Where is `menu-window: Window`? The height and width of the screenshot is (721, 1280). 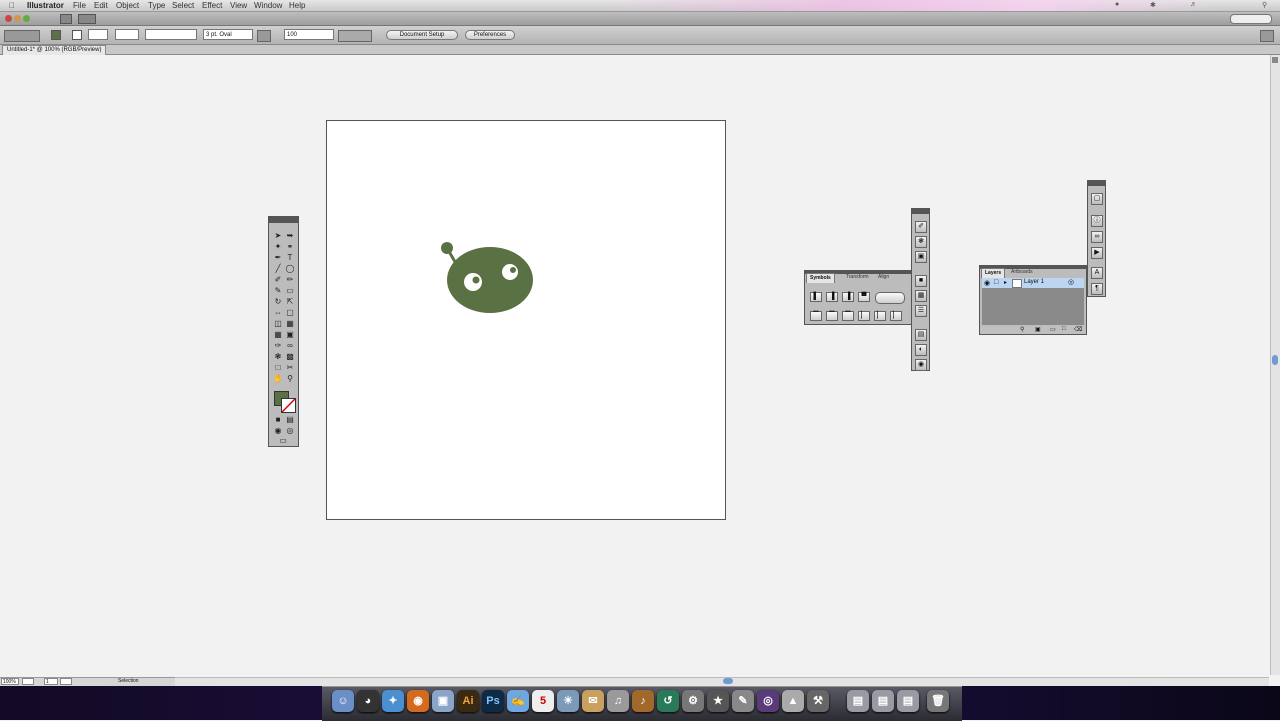 menu-window: Window is located at coordinates (268, 5).